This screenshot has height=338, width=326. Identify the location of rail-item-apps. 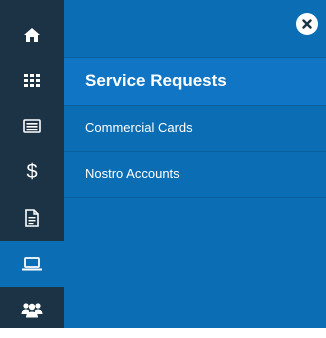
(32, 81).